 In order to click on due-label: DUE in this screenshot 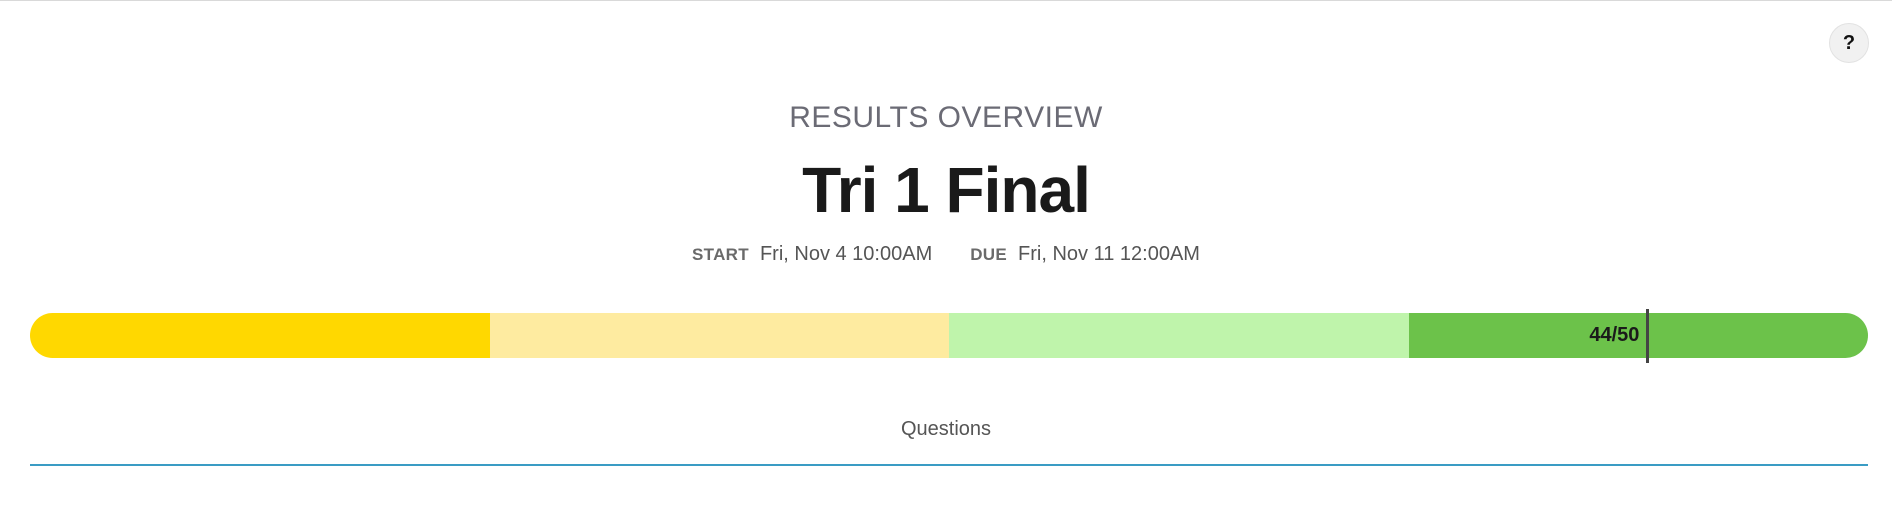, I will do `click(989, 254)`.